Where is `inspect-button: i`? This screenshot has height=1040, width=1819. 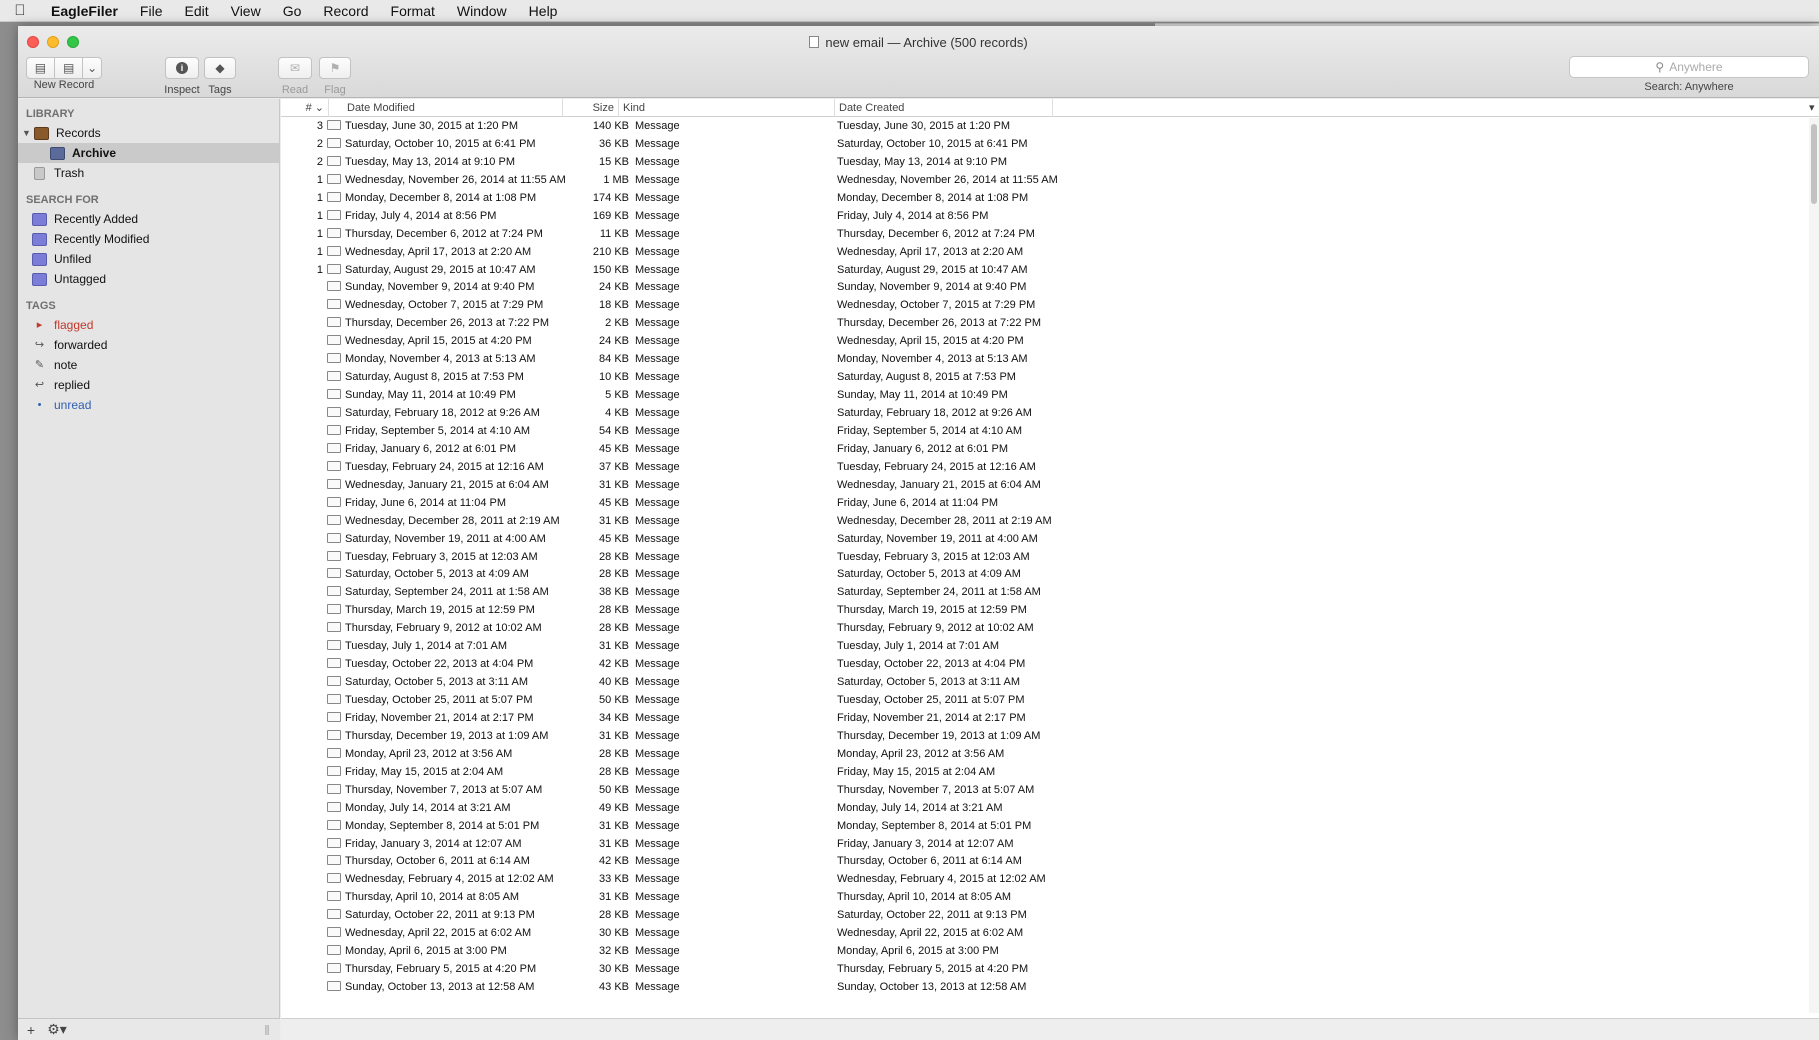 inspect-button: i is located at coordinates (182, 68).